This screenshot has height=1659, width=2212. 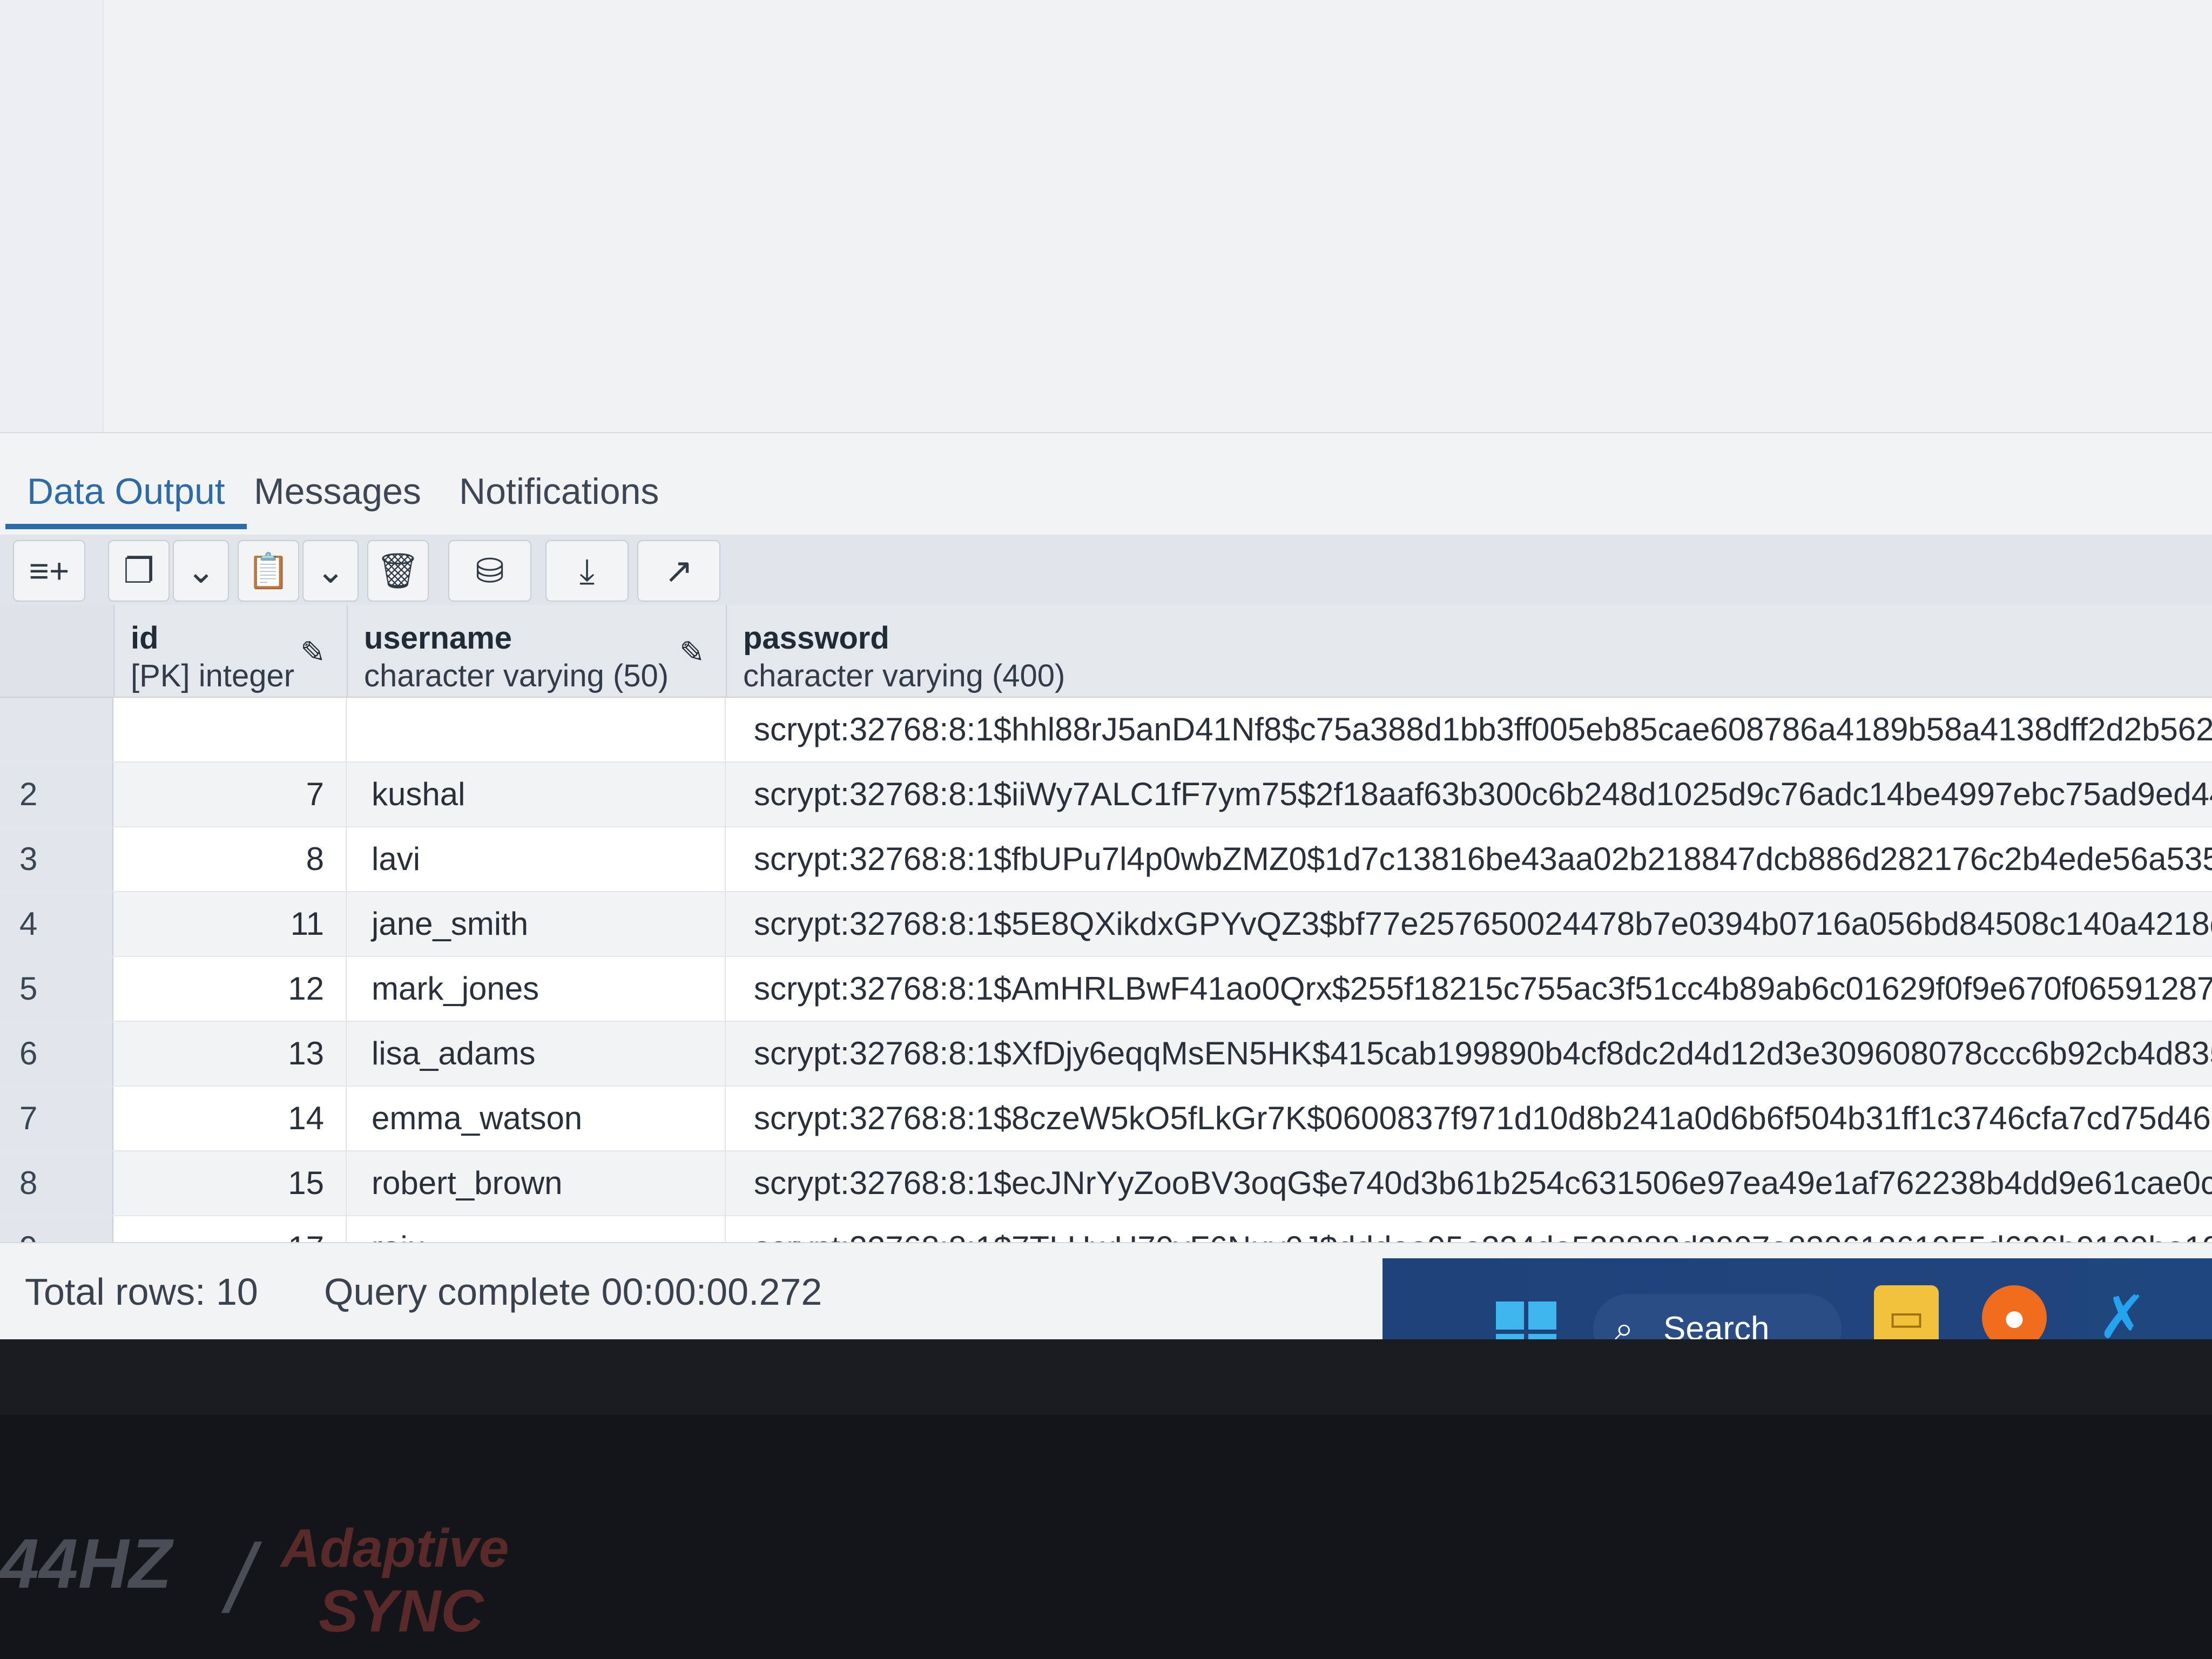 What do you see at coordinates (56, 1183) in the screenshot?
I see `row-number-cell: 8` at bounding box center [56, 1183].